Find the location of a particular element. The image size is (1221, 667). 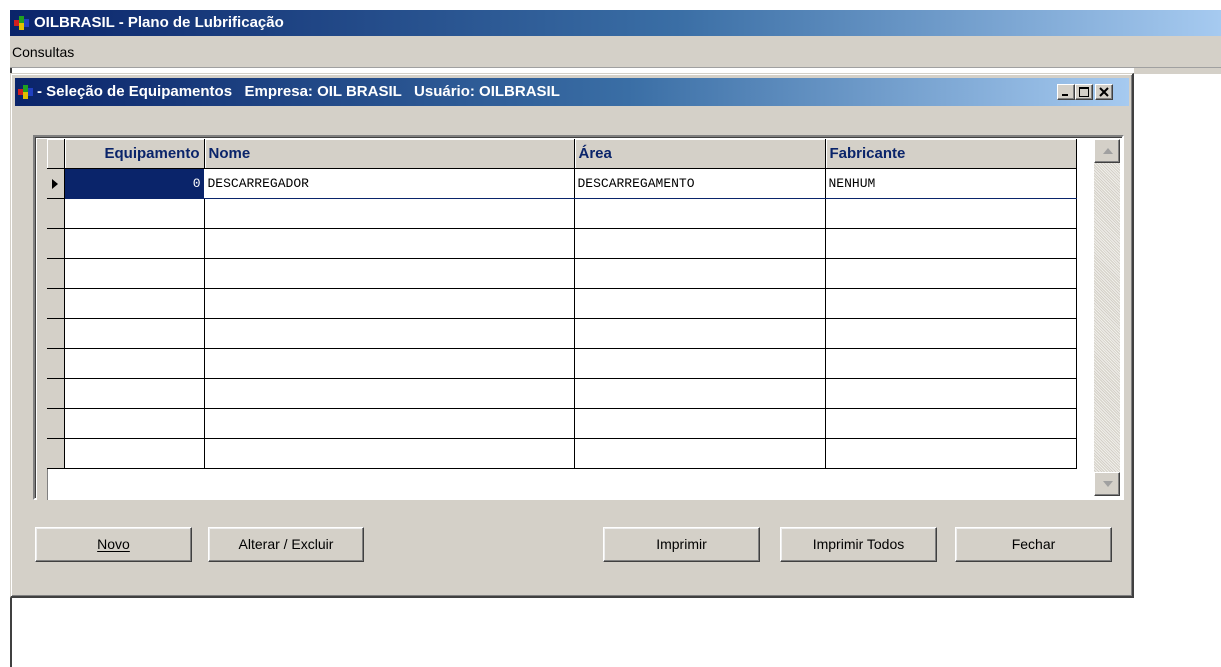

app-title: OILBRASIL - Plano de Lubrificação is located at coordinates (159, 22).